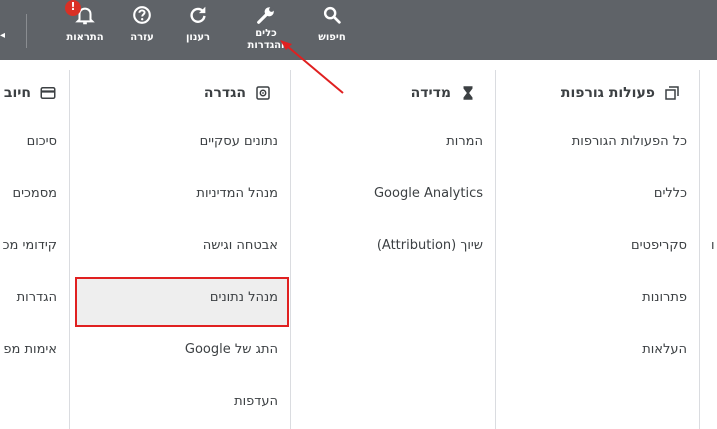 The image size is (717, 429). Describe the element at coordinates (73, 8) in the screenshot. I see `notification-badge: !` at that location.